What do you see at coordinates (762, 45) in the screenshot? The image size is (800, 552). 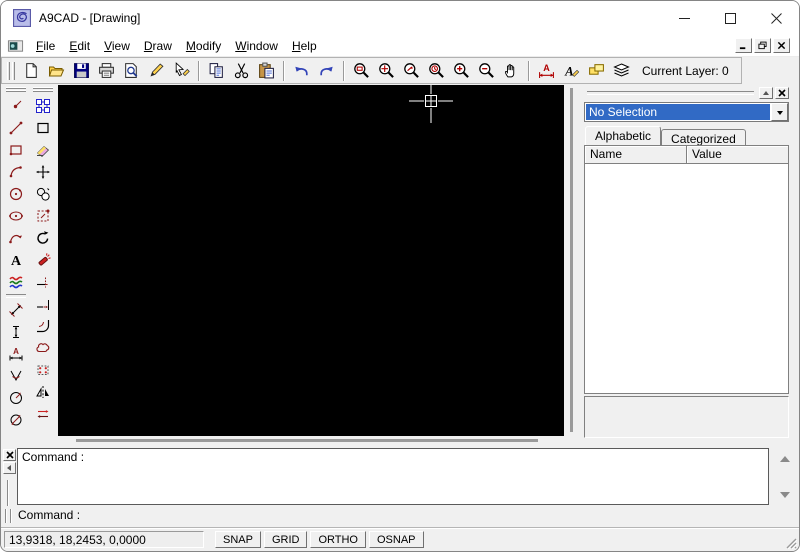 I see `mdi-restore-button` at bounding box center [762, 45].